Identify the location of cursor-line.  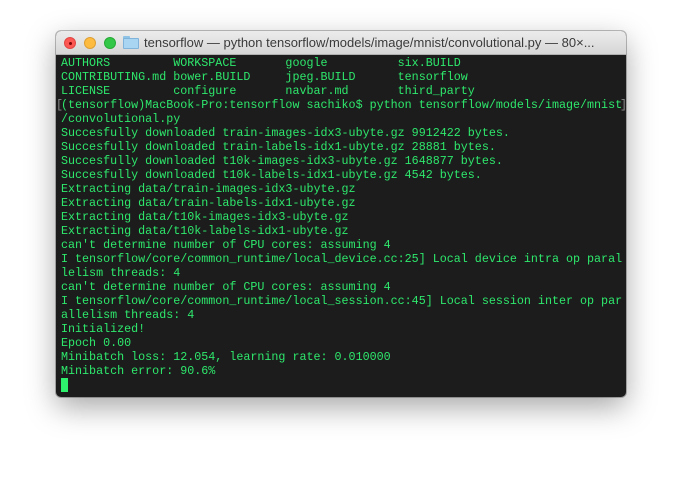
(343, 385).